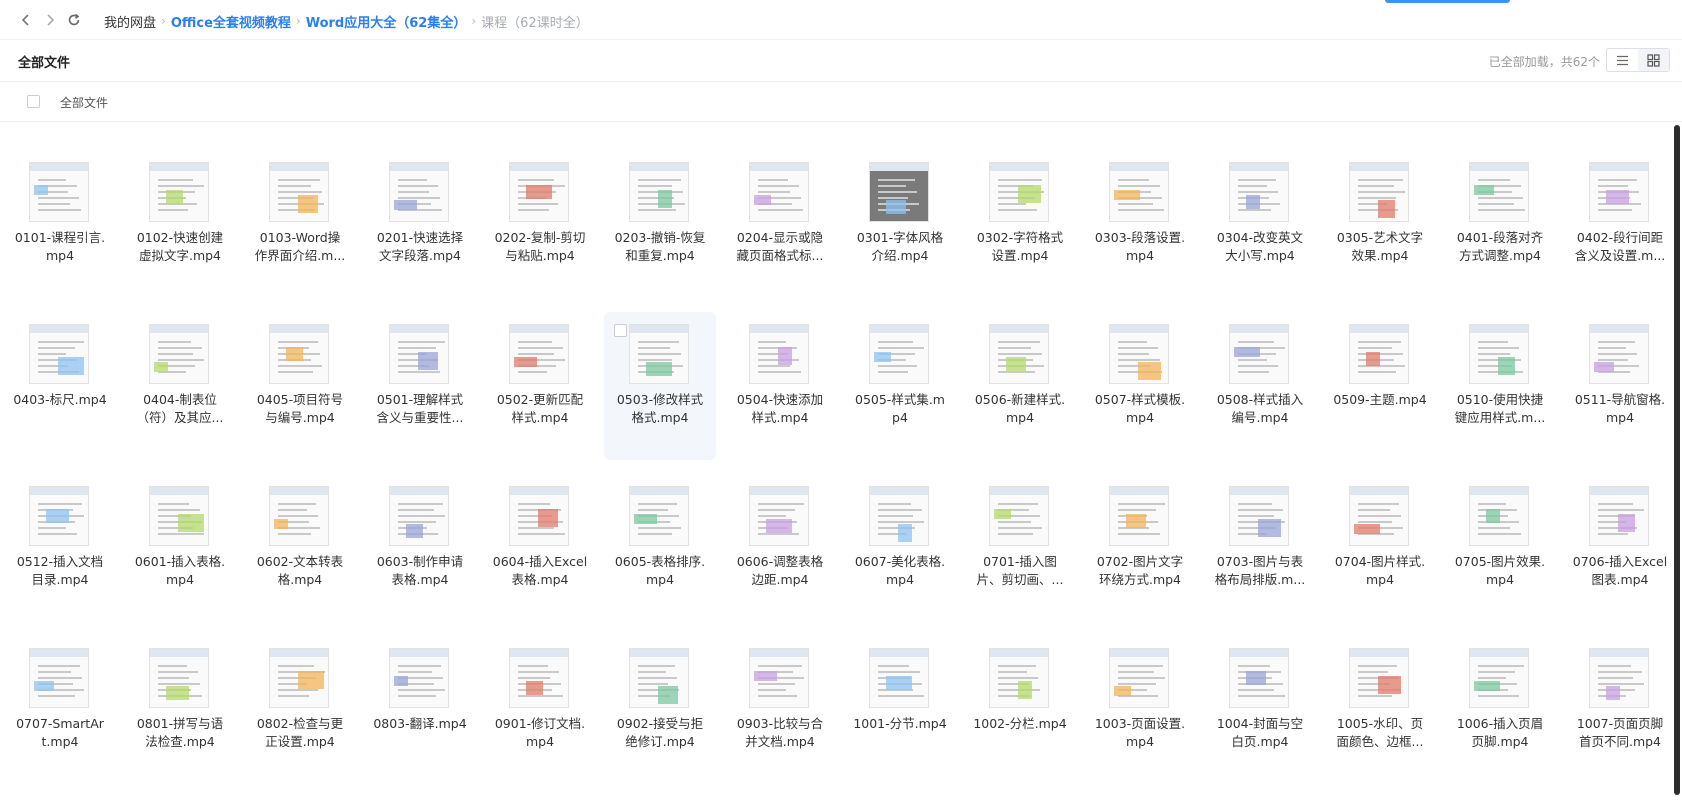 This screenshot has width=1682, height=800. I want to click on breadcrumb-root: 我的网盘, so click(130, 21).